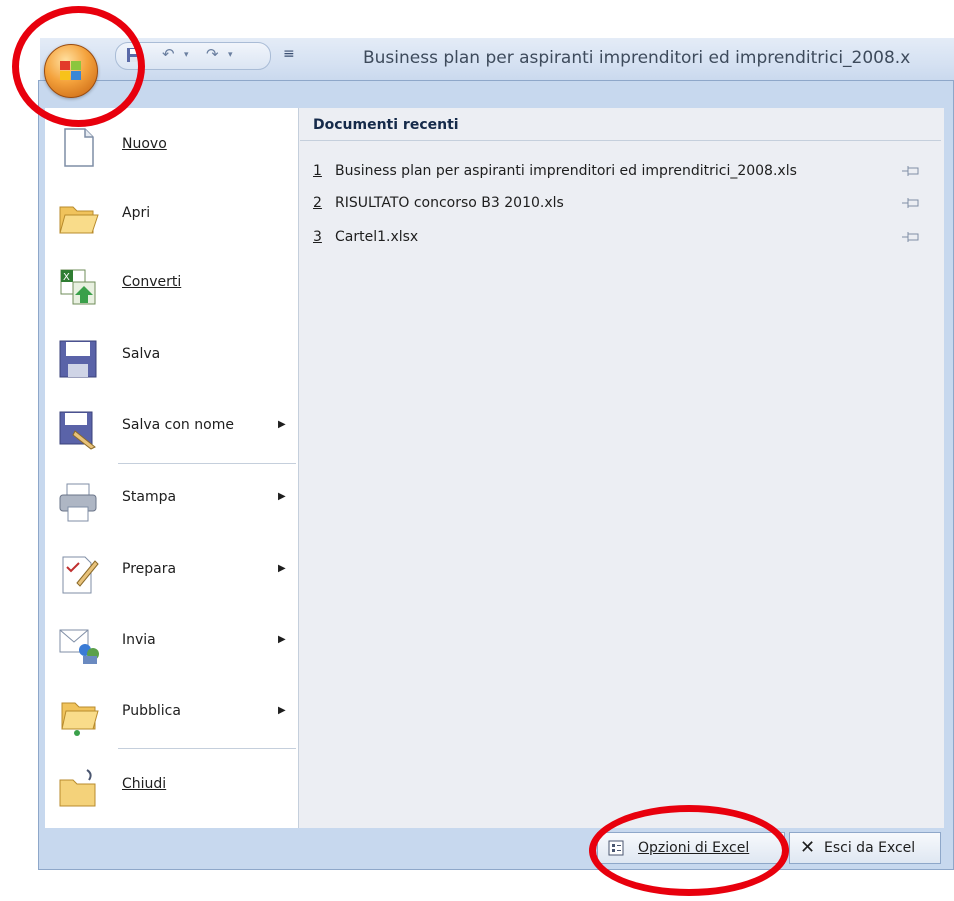 This screenshot has height=901, width=954. I want to click on new-document-icon, so click(79, 147).